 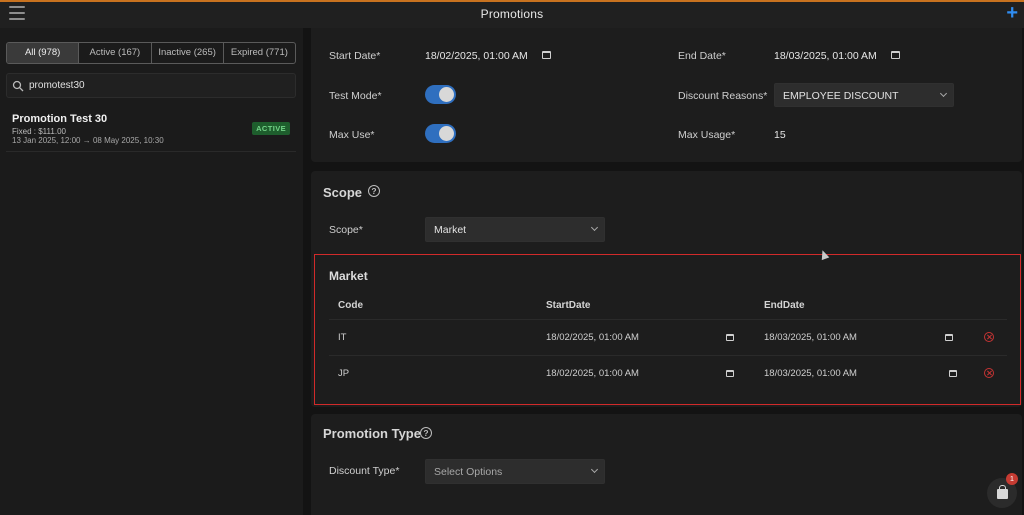 I want to click on scope-select: Market, so click(x=515, y=229).